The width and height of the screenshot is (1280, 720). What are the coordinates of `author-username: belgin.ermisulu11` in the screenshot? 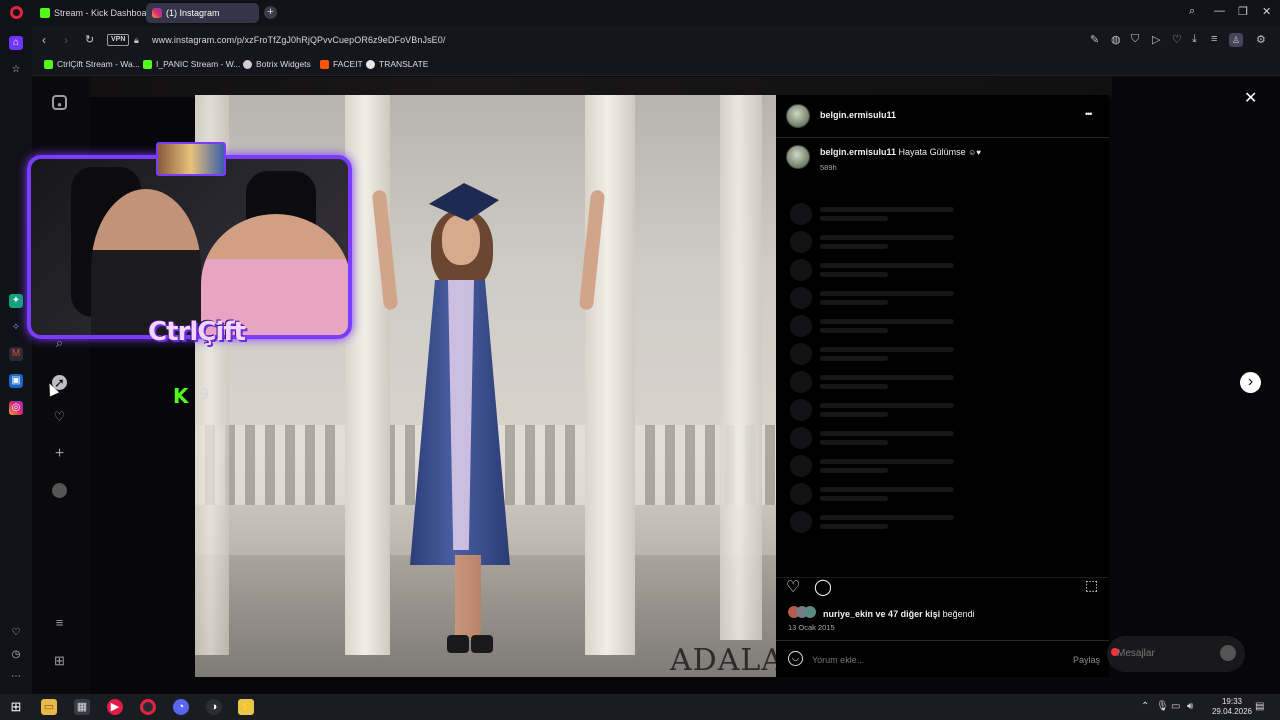 It's located at (858, 115).